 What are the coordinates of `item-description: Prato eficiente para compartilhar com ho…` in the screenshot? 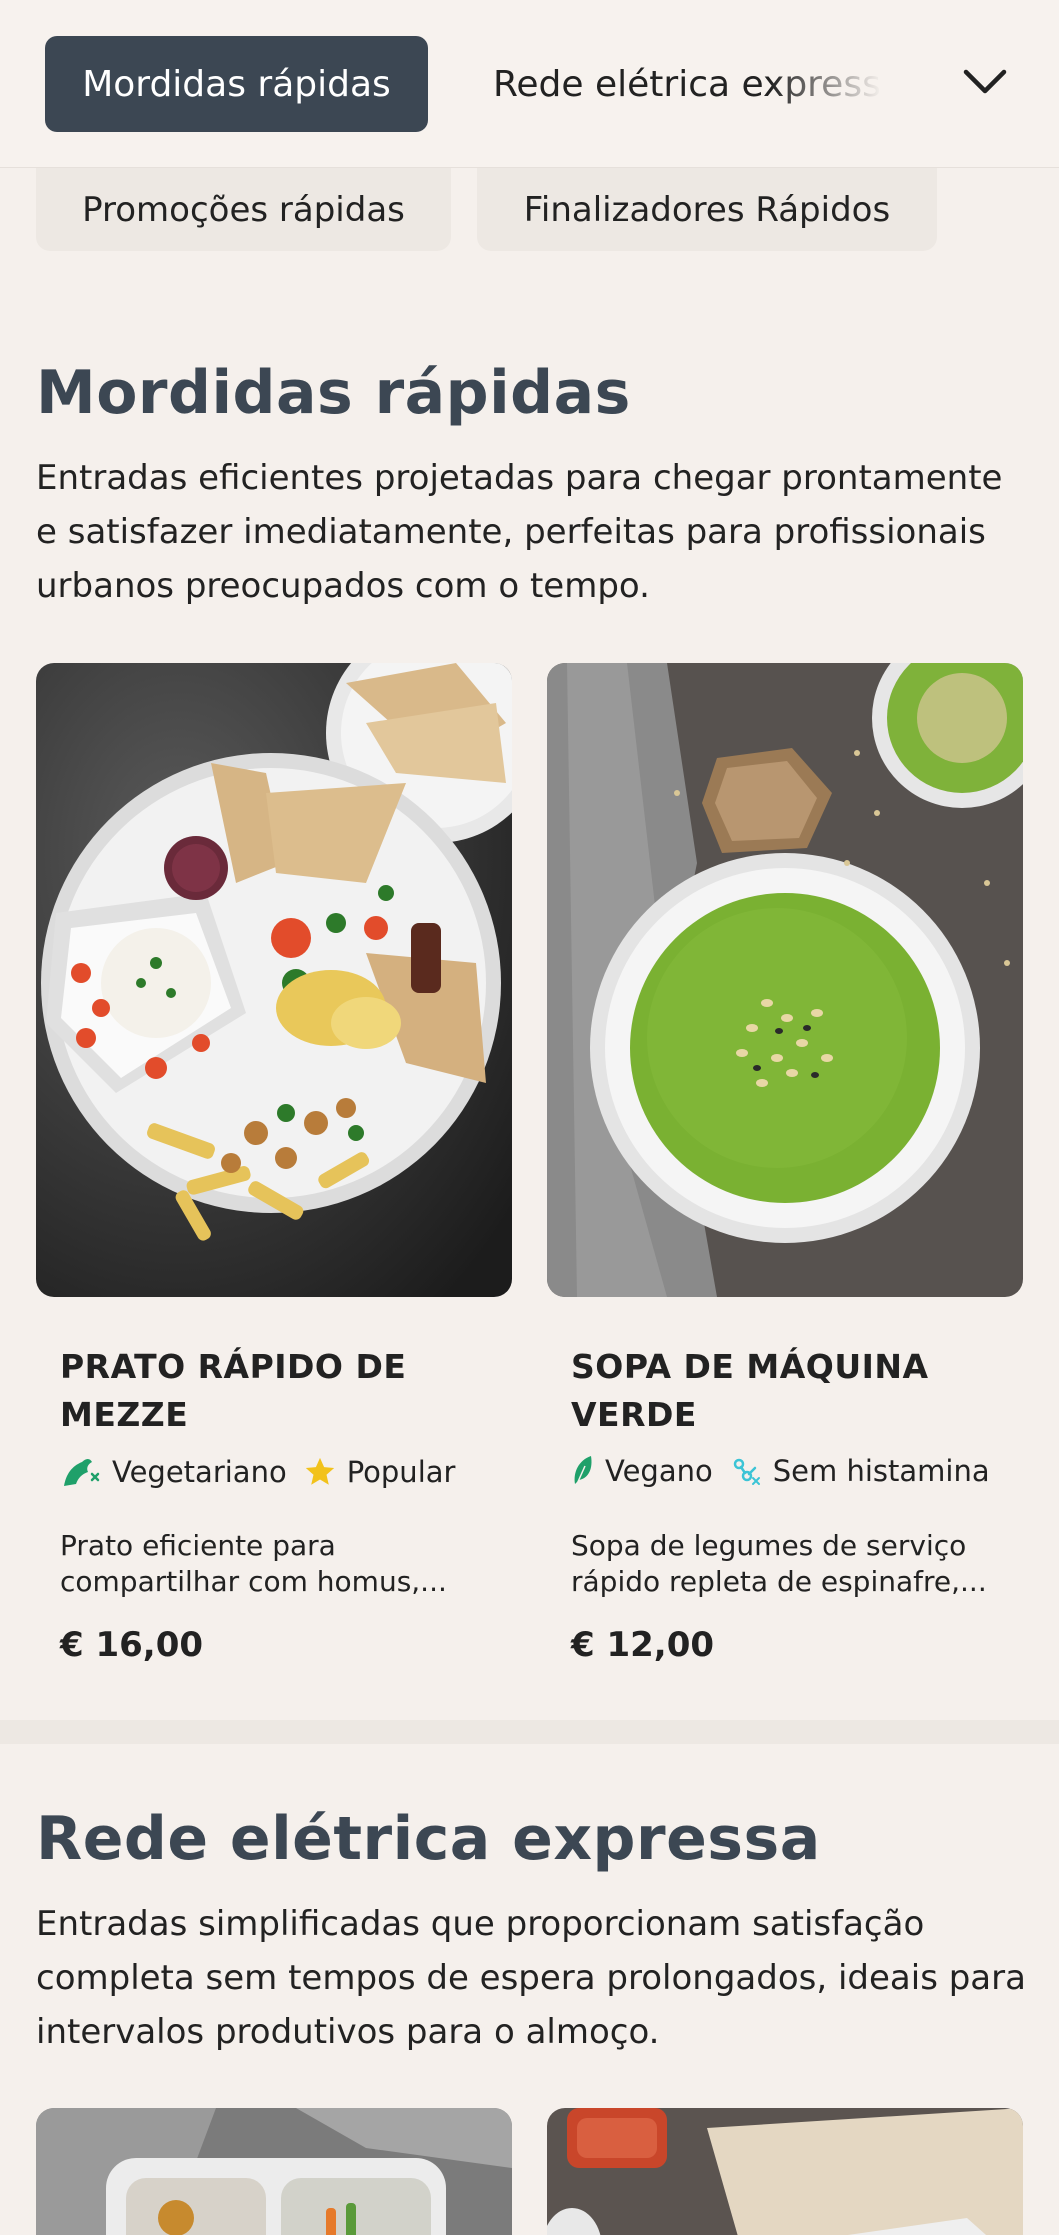 It's located at (253, 1563).